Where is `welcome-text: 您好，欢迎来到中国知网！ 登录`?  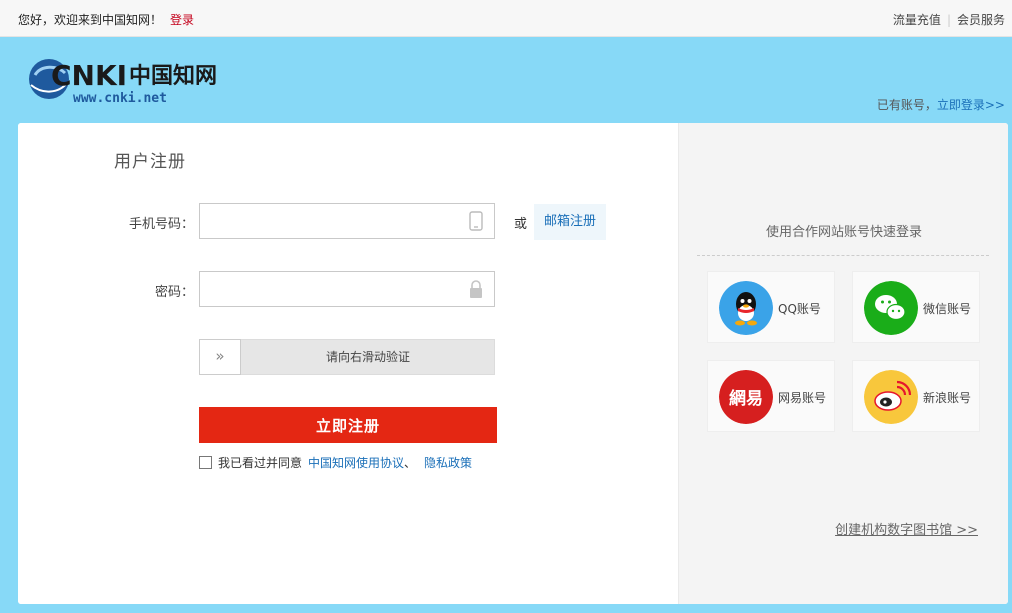
welcome-text: 您好，欢迎来到中国知网！ 登录 is located at coordinates (106, 19).